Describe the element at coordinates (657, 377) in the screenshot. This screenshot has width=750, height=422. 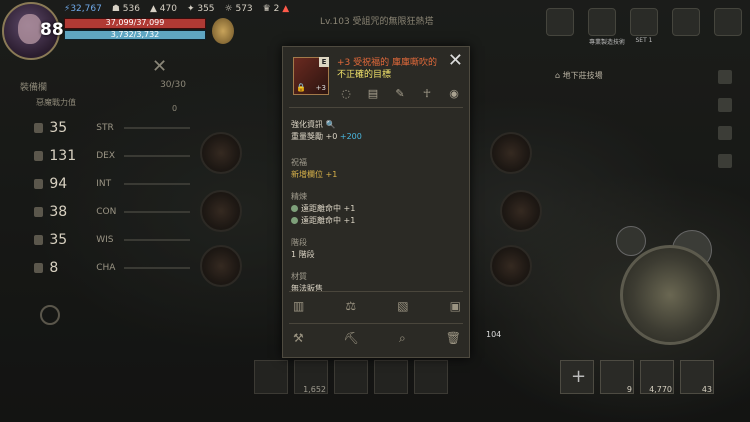
I see `hotbar-slot: 4,770` at that location.